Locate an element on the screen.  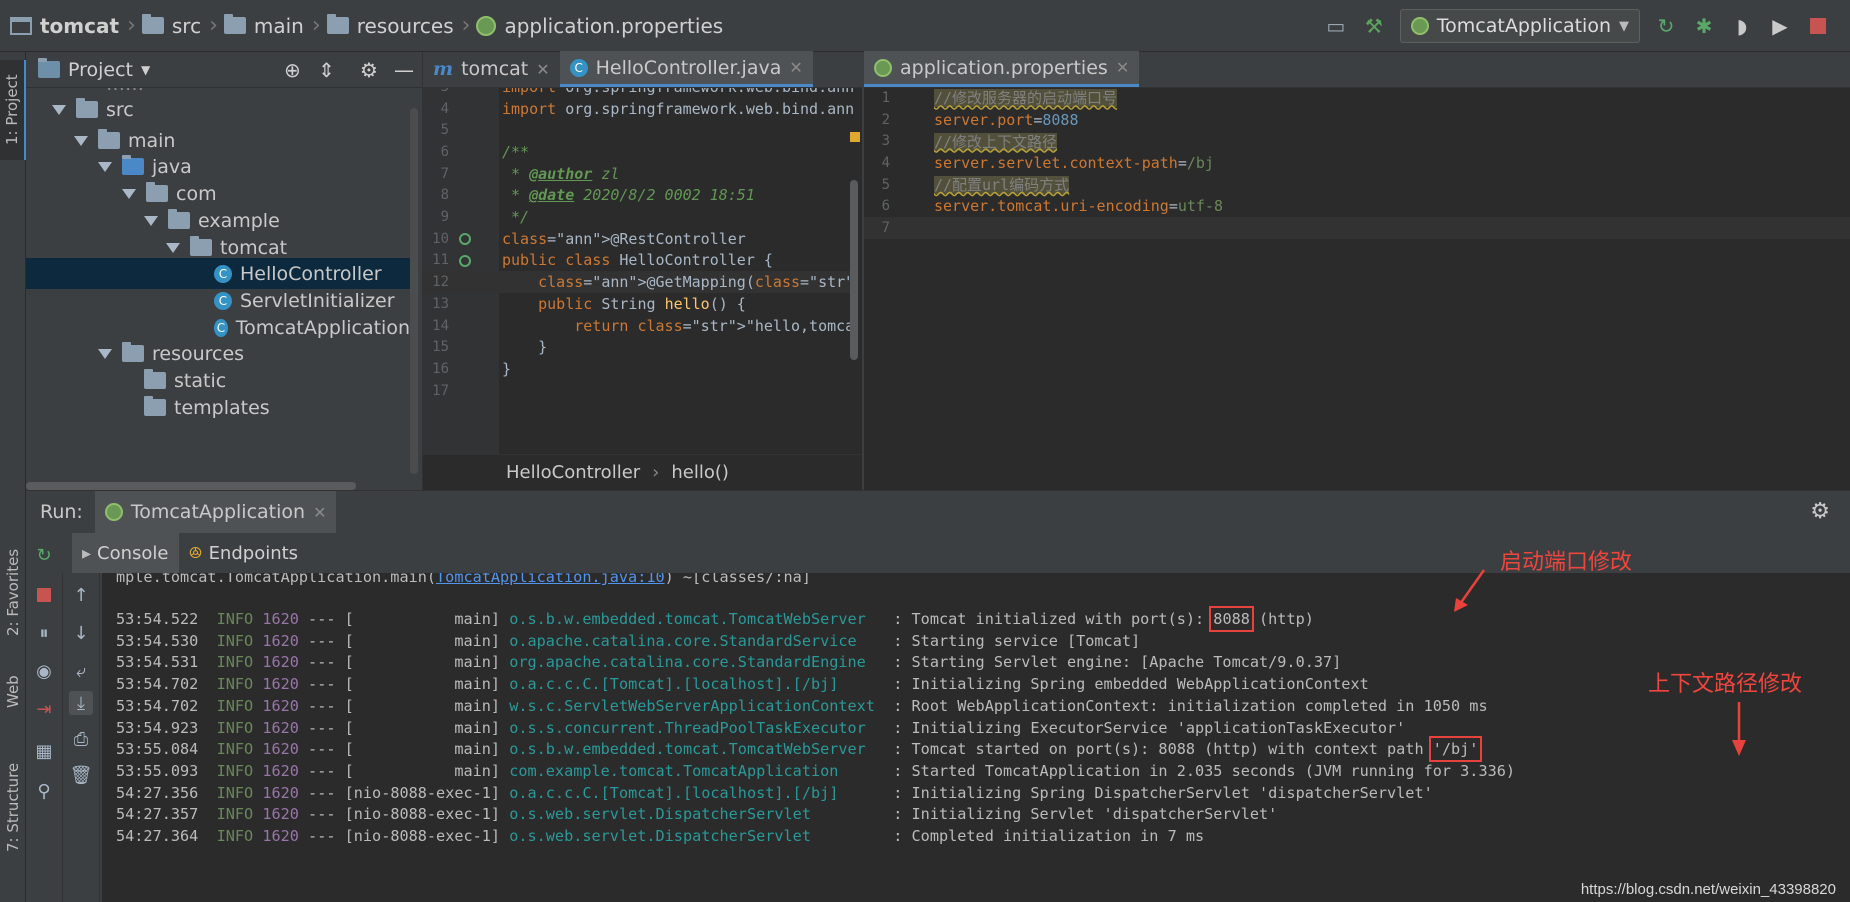
source-folder-icon is located at coordinates (133, 165).